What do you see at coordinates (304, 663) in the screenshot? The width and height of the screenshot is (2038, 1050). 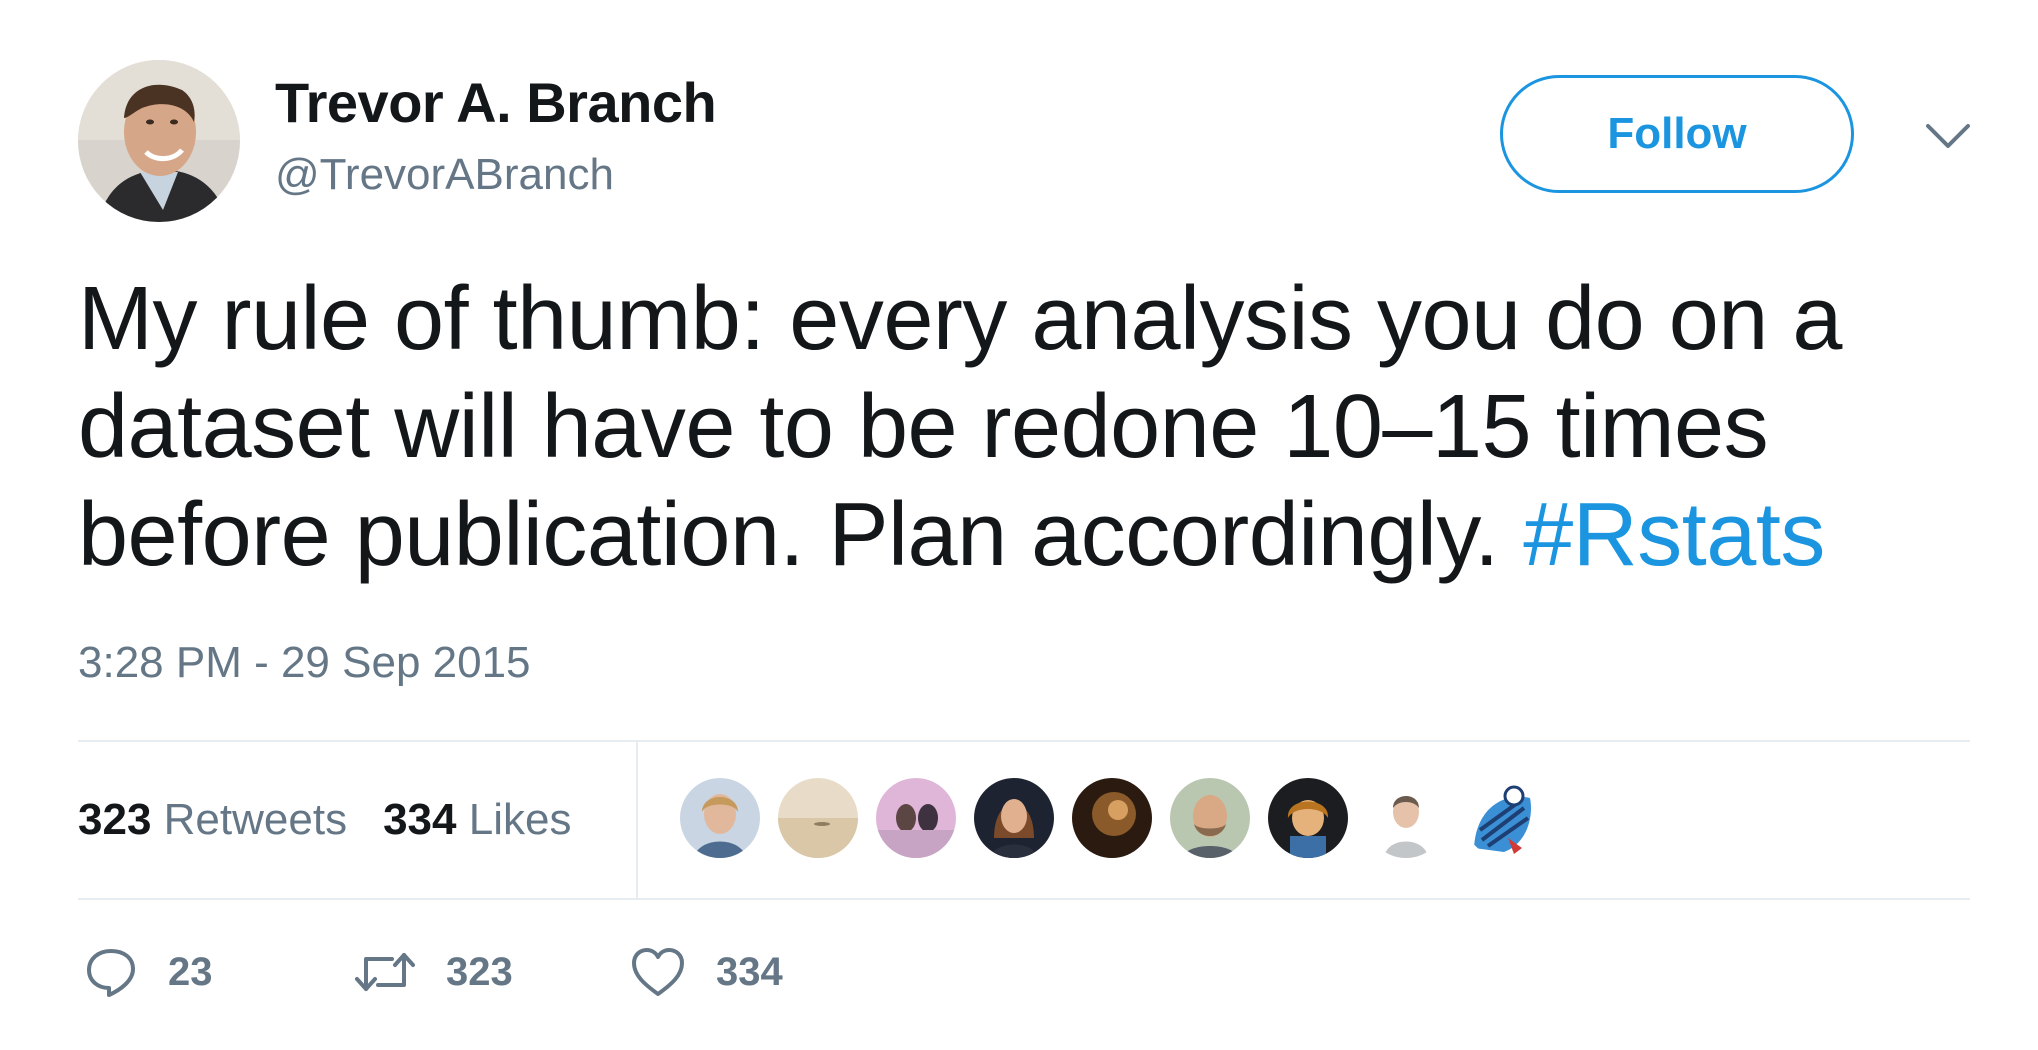 I see `tweet-timestamp: 3:28 PM - 29 Sep 2015` at bounding box center [304, 663].